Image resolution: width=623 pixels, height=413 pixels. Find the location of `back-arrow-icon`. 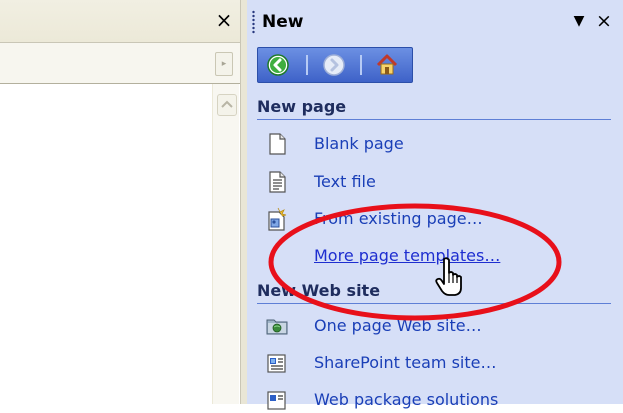

back-arrow-icon is located at coordinates (278, 65).